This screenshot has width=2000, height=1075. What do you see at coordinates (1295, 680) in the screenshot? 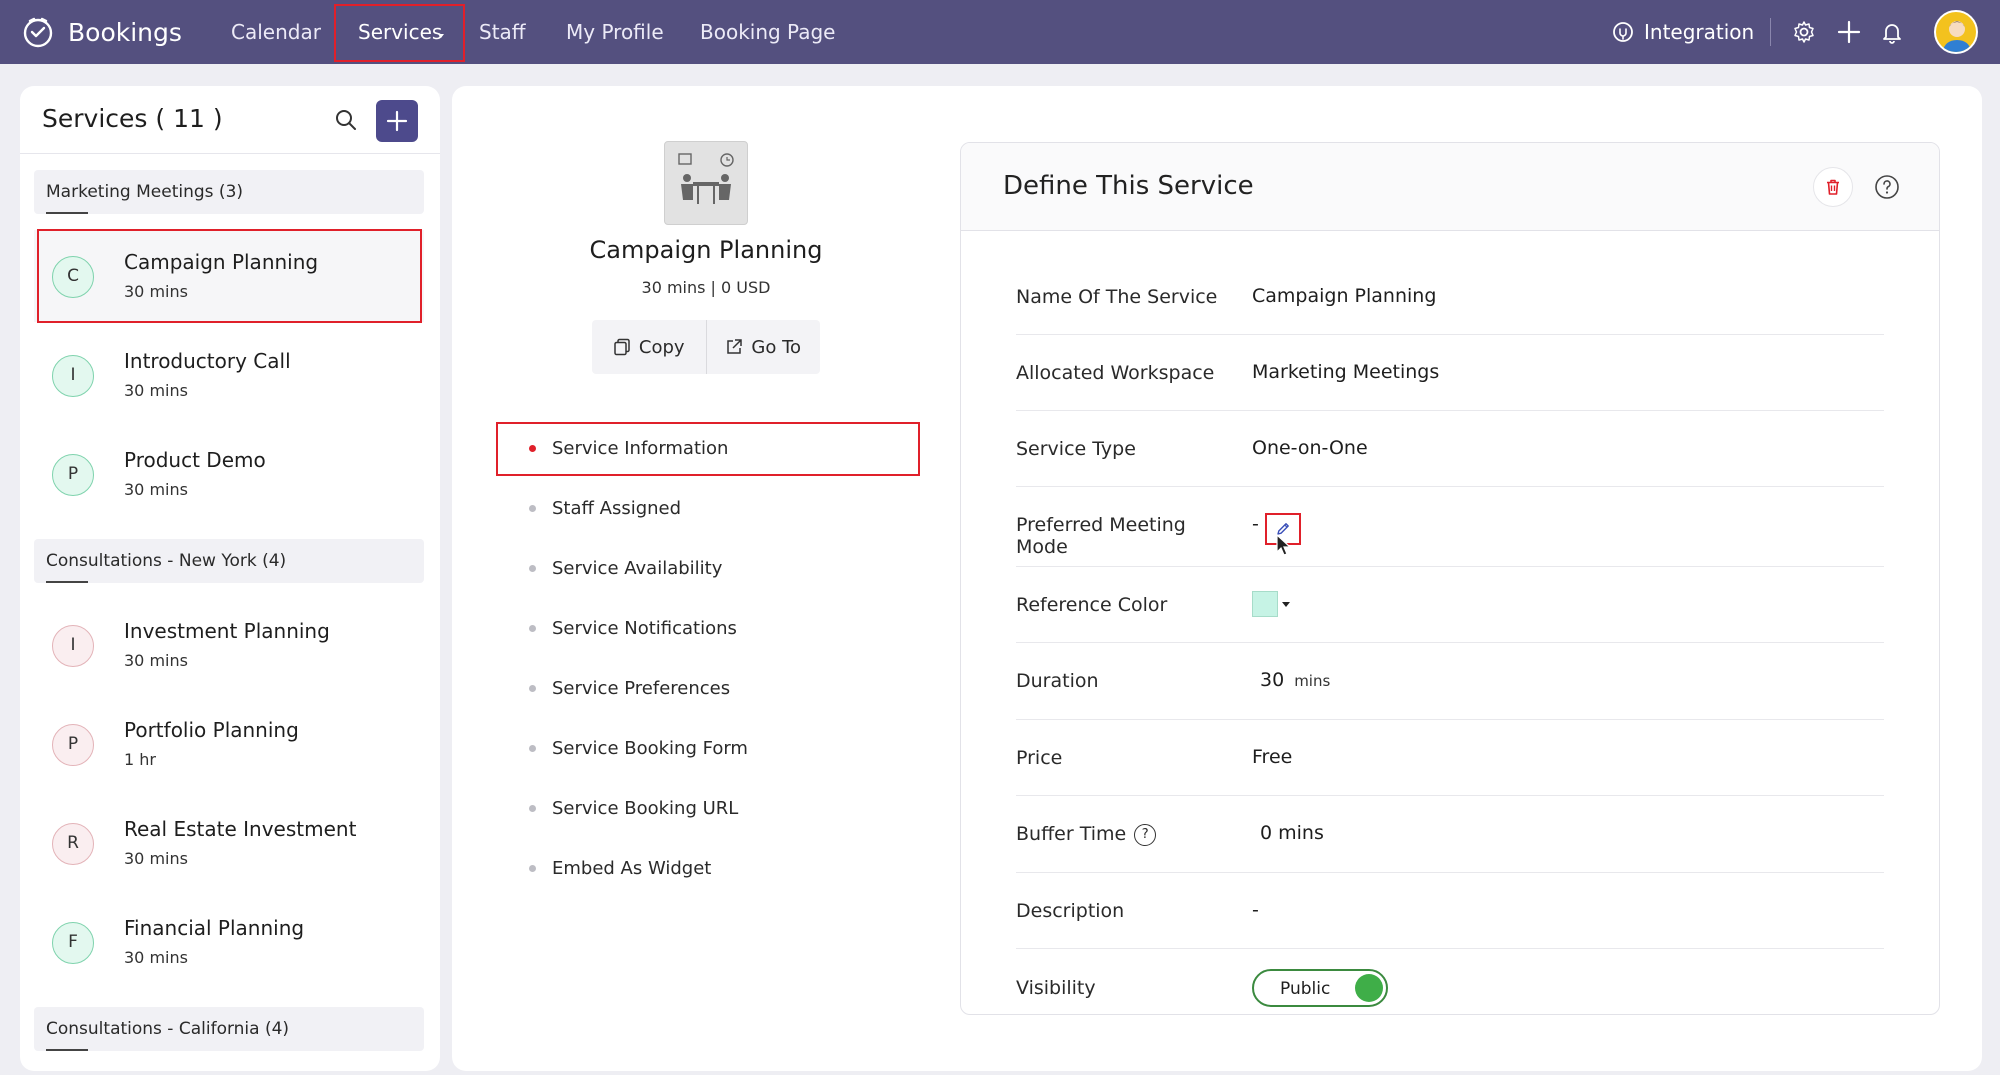
I see `duration-value: 30 mins` at bounding box center [1295, 680].